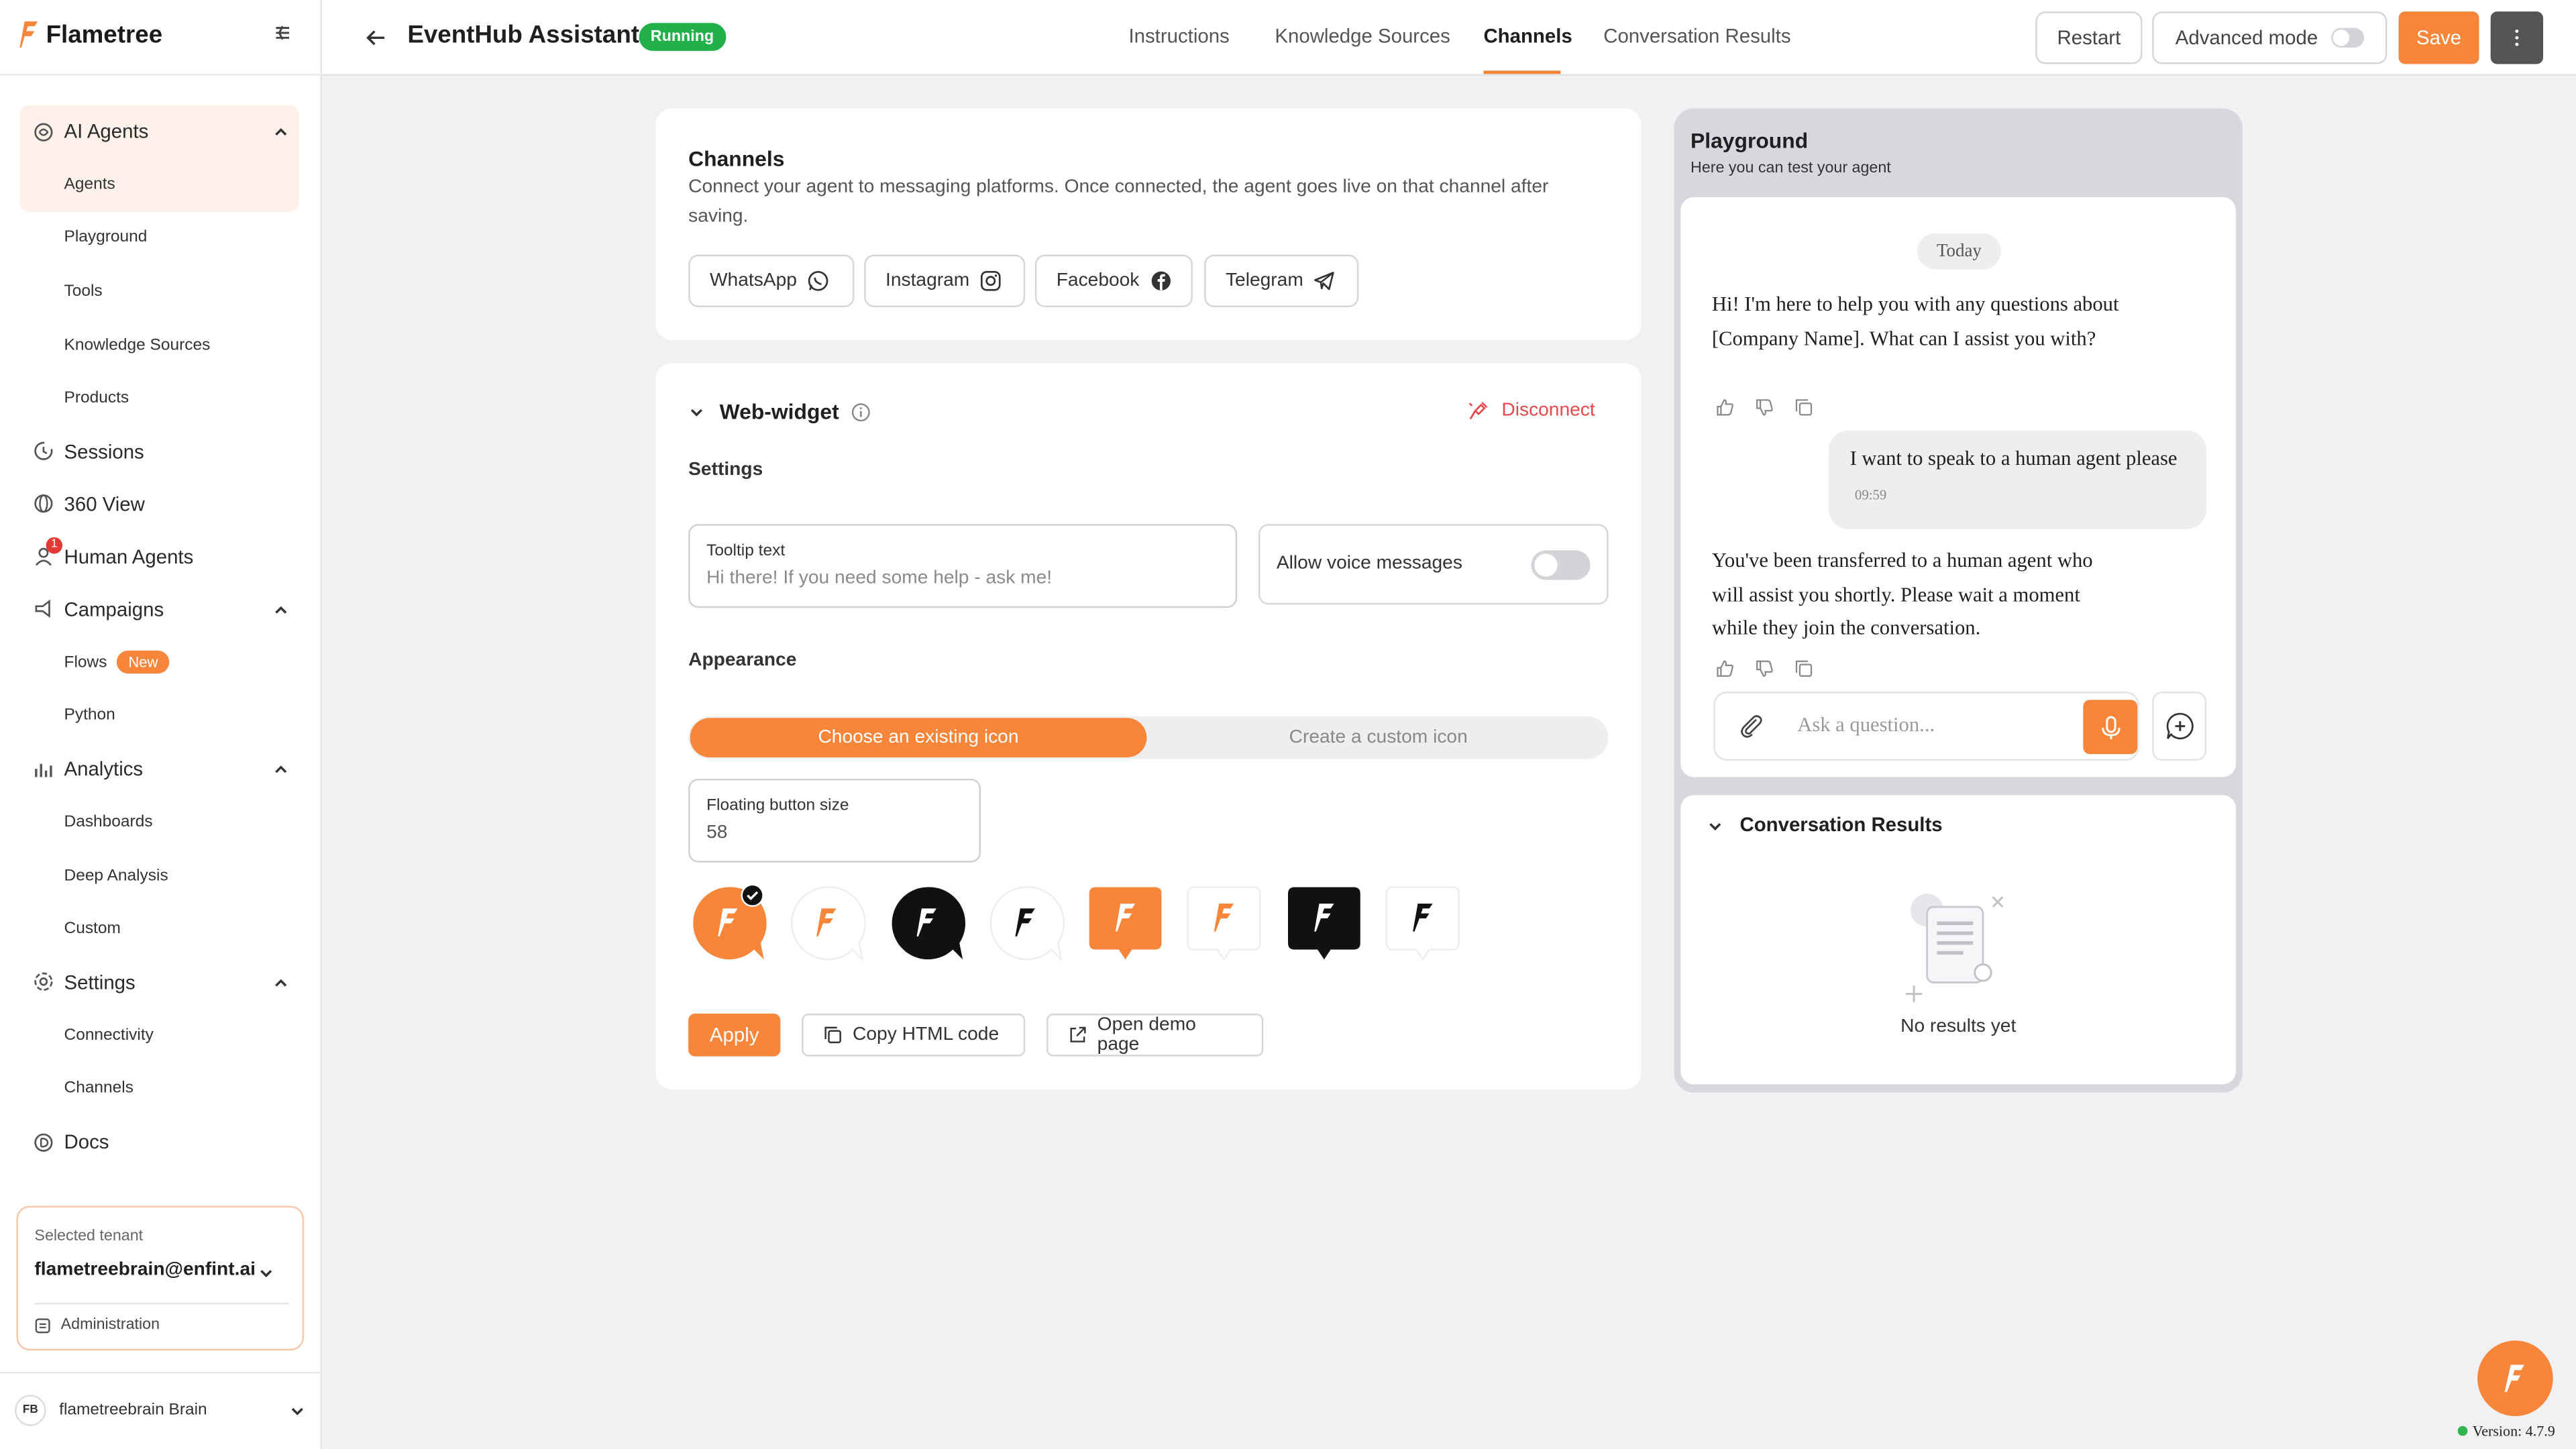  Describe the element at coordinates (1422, 923) in the screenshot. I see `icon-option-white-square-dark` at that location.